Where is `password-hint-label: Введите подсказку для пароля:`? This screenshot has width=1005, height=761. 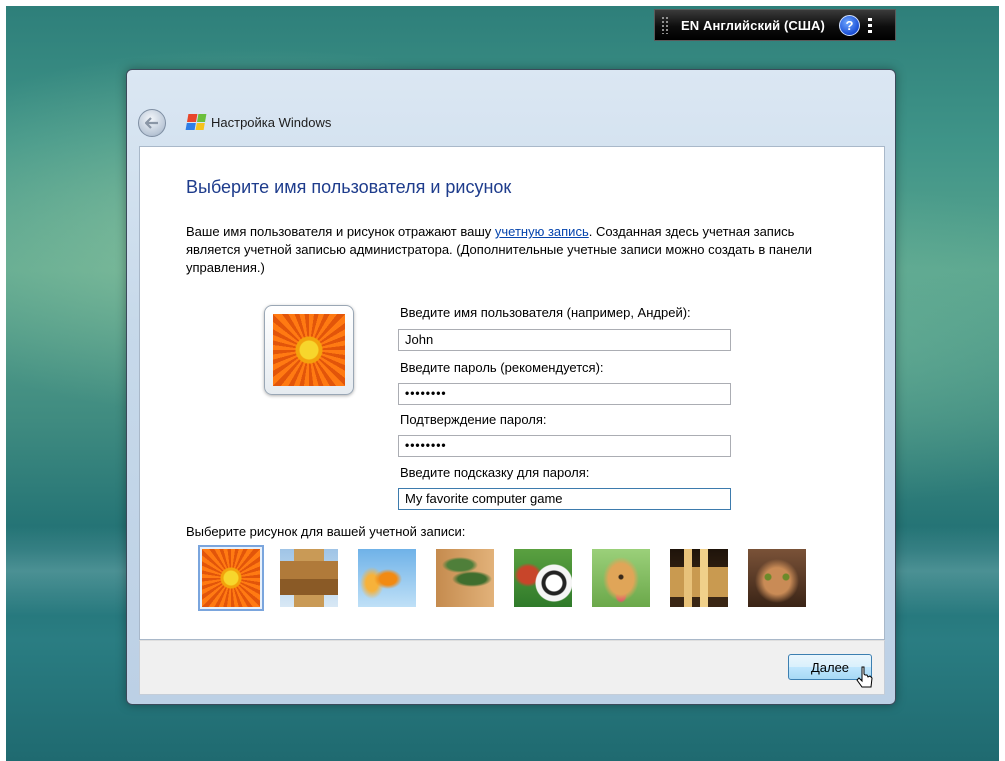 password-hint-label: Введите подсказку для пароля: is located at coordinates (495, 472).